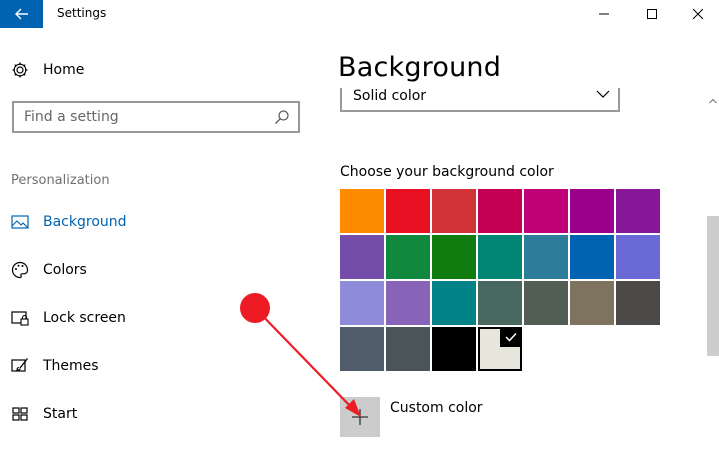  Describe the element at coordinates (155, 366) in the screenshot. I see `sidebar-item-themes: Themes` at that location.